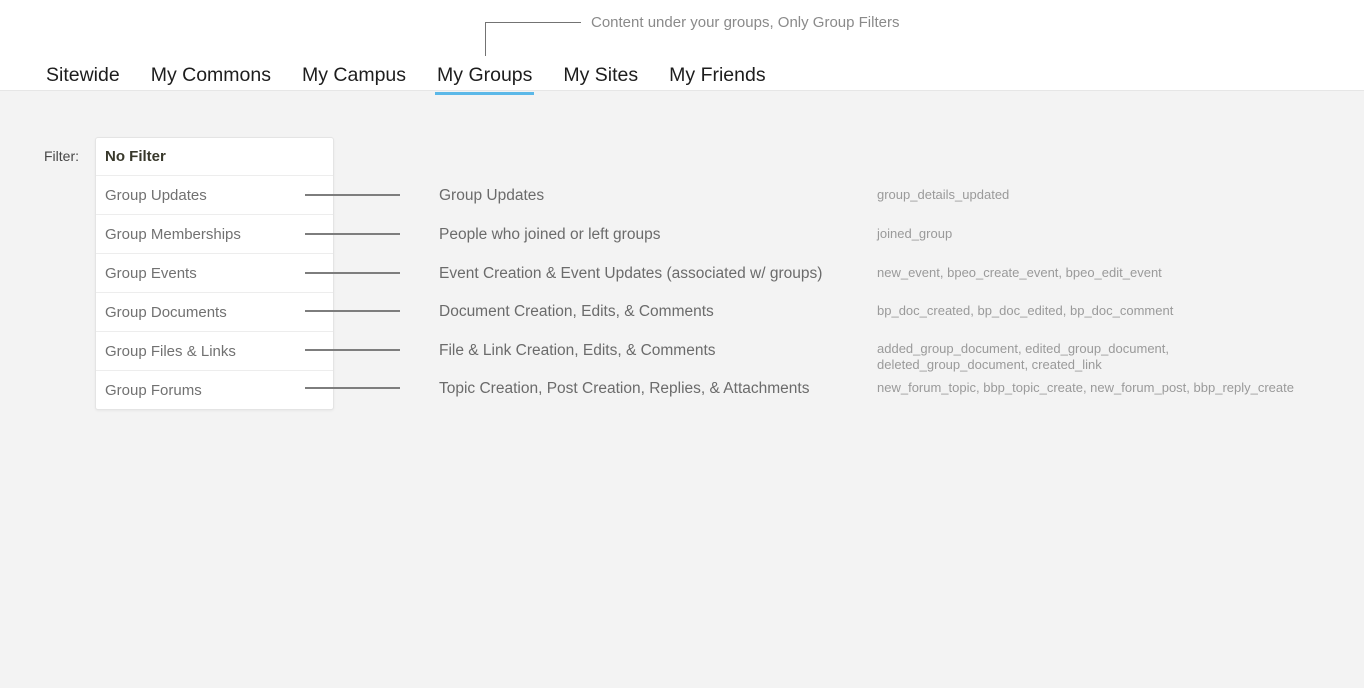 The width and height of the screenshot is (1364, 688). Describe the element at coordinates (943, 194) in the screenshot. I see `activity-codes-group-updates: group_details_updated` at that location.